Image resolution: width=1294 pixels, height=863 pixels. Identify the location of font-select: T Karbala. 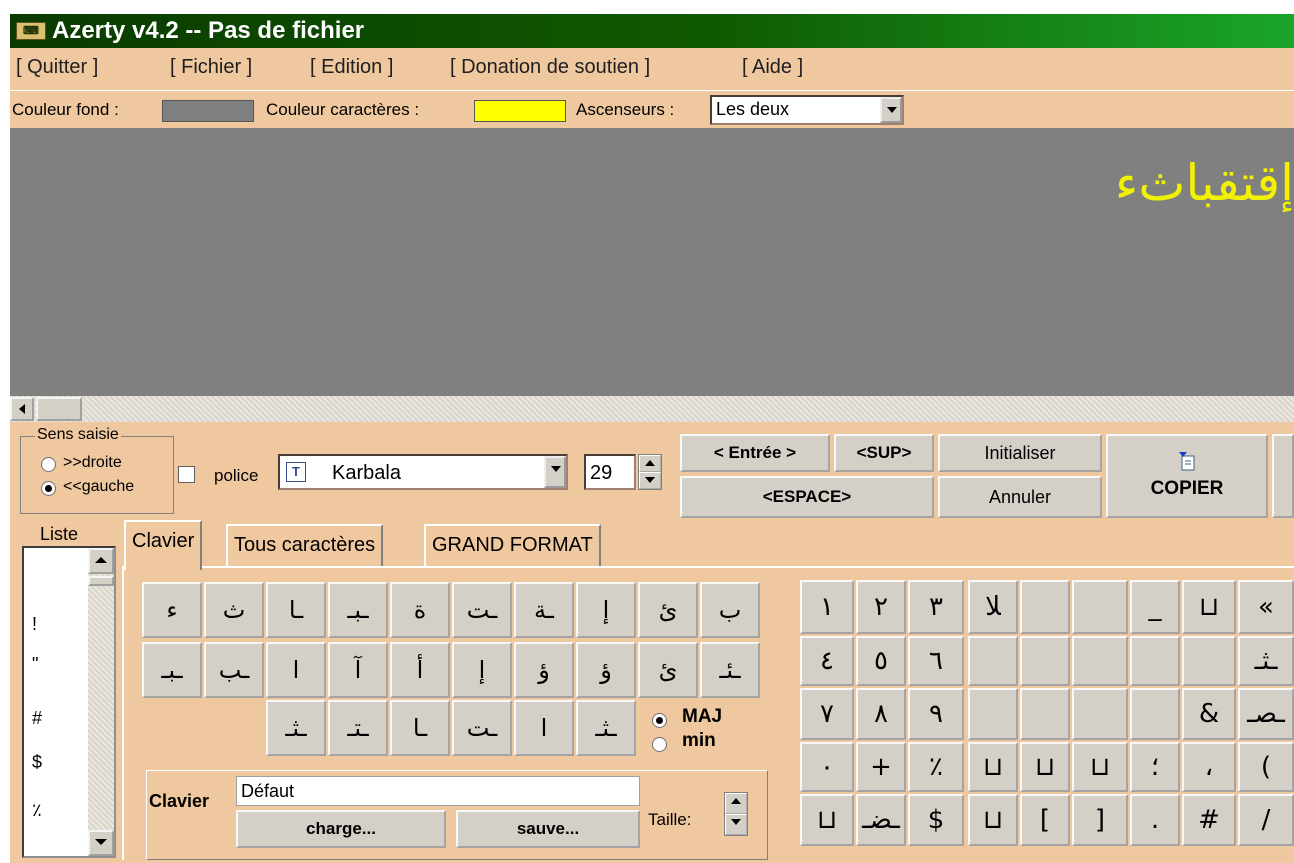
(423, 472).